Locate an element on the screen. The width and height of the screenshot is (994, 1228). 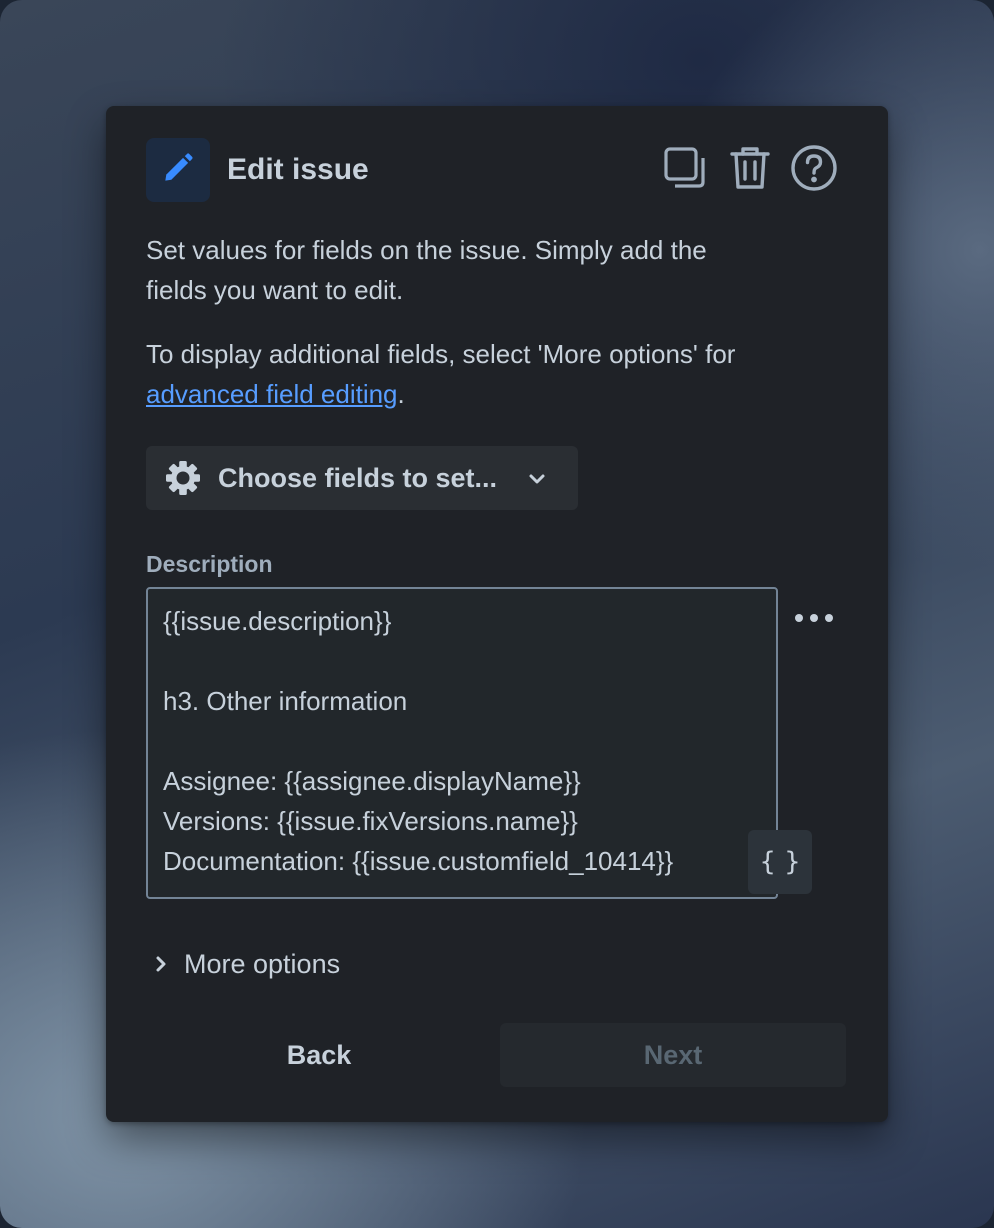
description-line: {{issue.description}} is located at coordinates (277, 621).